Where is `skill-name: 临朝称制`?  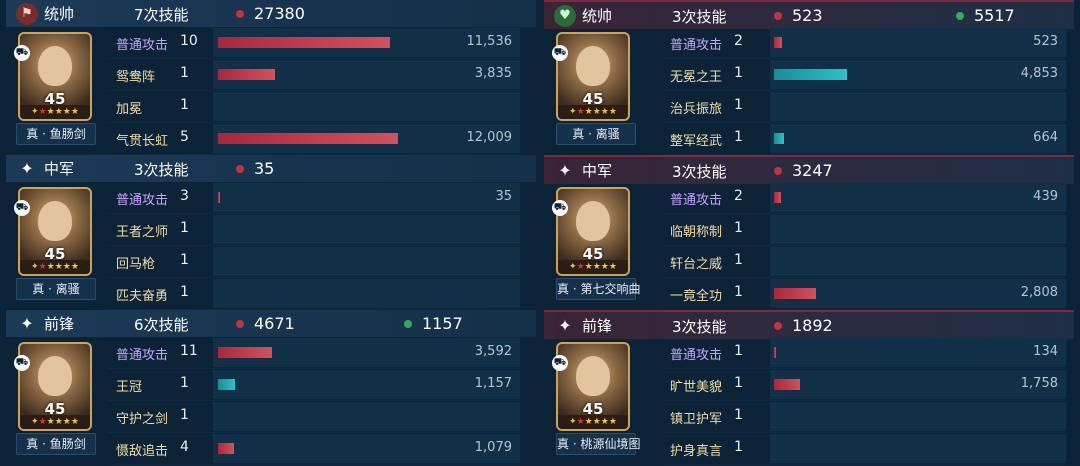
skill-name: 临朝称制 is located at coordinates (696, 232).